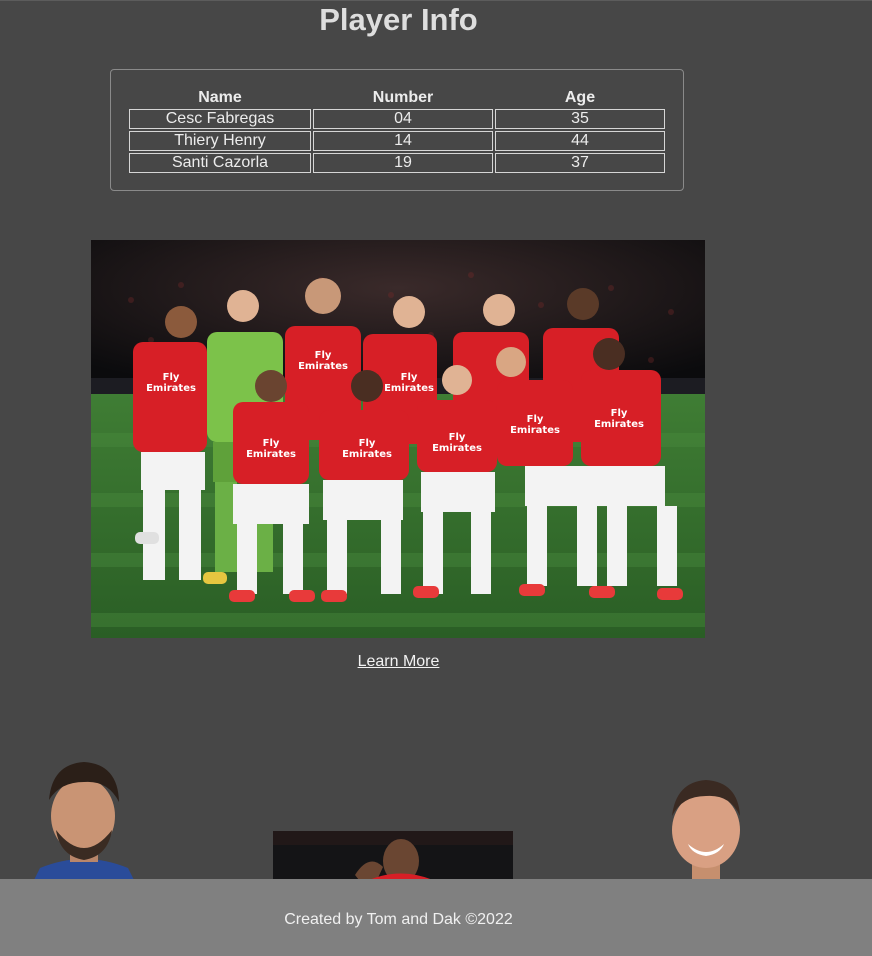  I want to click on header-number: Number, so click(403, 97).